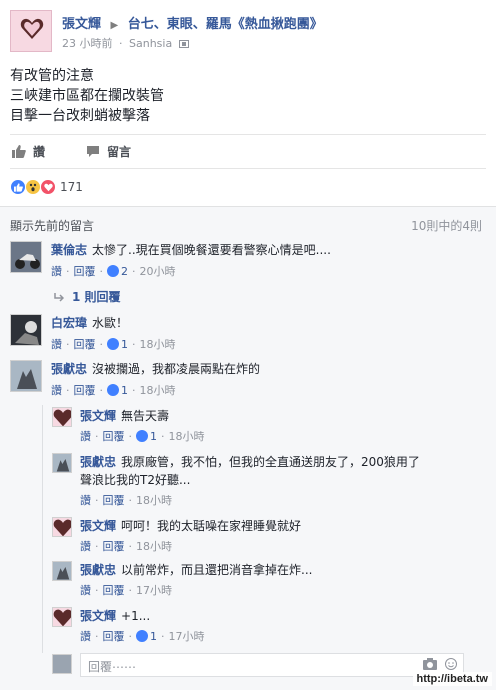 The width and height of the screenshot is (496, 690). What do you see at coordinates (150, 43) in the screenshot?
I see `post-location: Sanhsia` at bounding box center [150, 43].